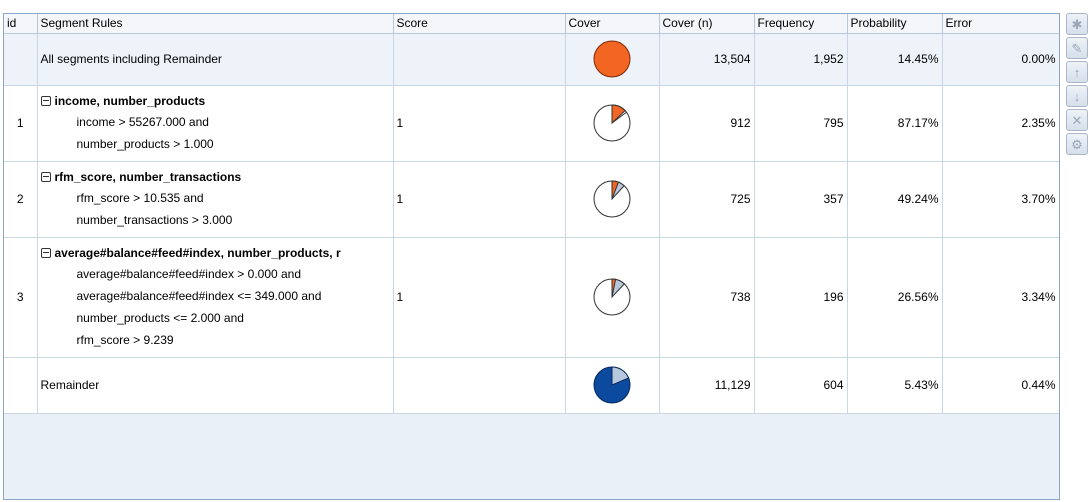 Image resolution: width=1090 pixels, height=502 pixels. Describe the element at coordinates (215, 59) in the screenshot. I see `segment-label: All segments including Remainder` at that location.